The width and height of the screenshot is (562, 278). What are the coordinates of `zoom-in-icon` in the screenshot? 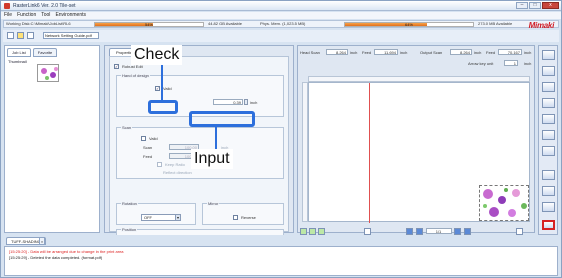 It's located at (303, 231).